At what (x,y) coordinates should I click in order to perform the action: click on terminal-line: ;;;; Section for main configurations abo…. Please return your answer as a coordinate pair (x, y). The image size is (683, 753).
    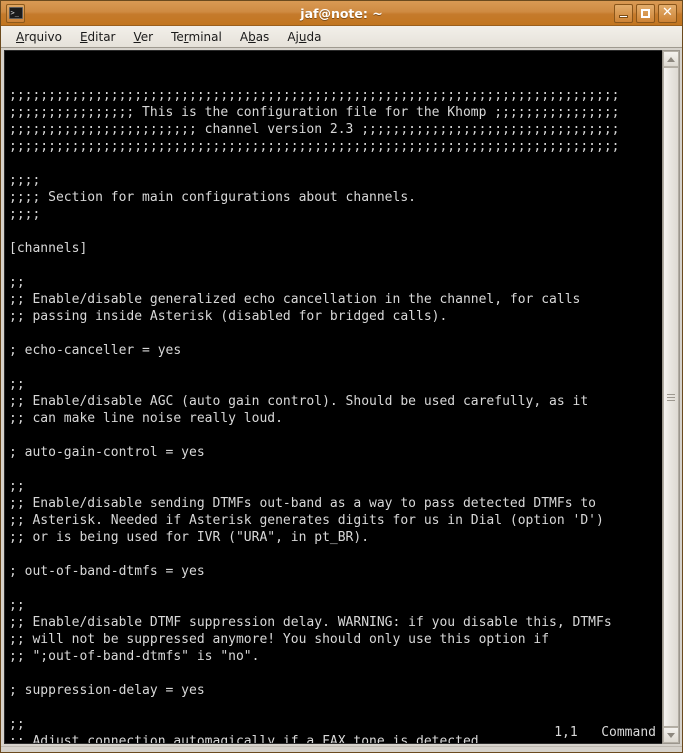
    Looking at the image, I should click on (212, 197).